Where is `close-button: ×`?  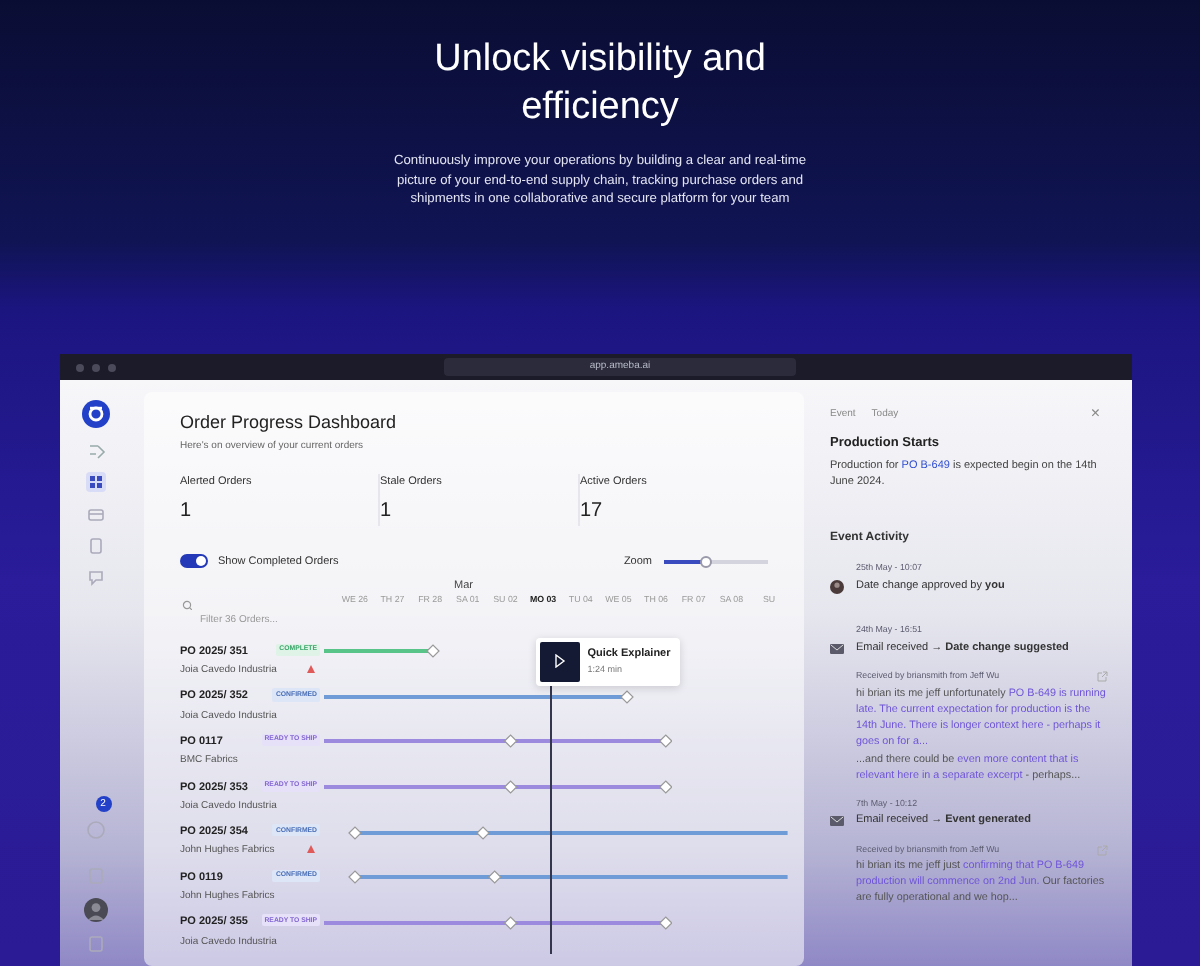 close-button: × is located at coordinates (1095, 414).